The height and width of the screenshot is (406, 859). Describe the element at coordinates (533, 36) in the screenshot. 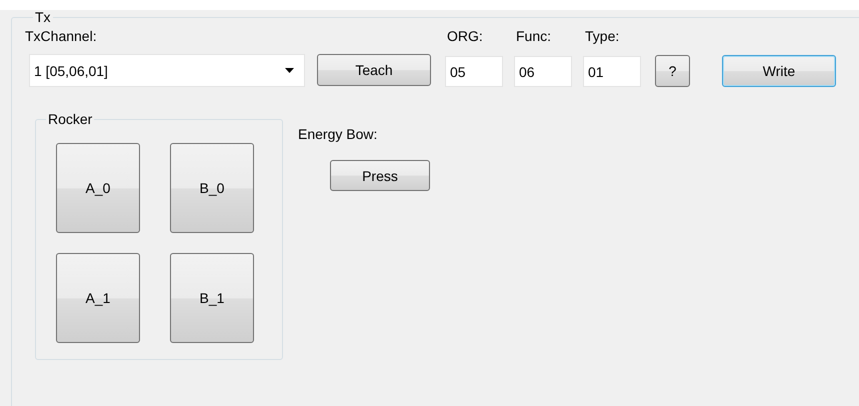

I see `field-label: Func:` at that location.